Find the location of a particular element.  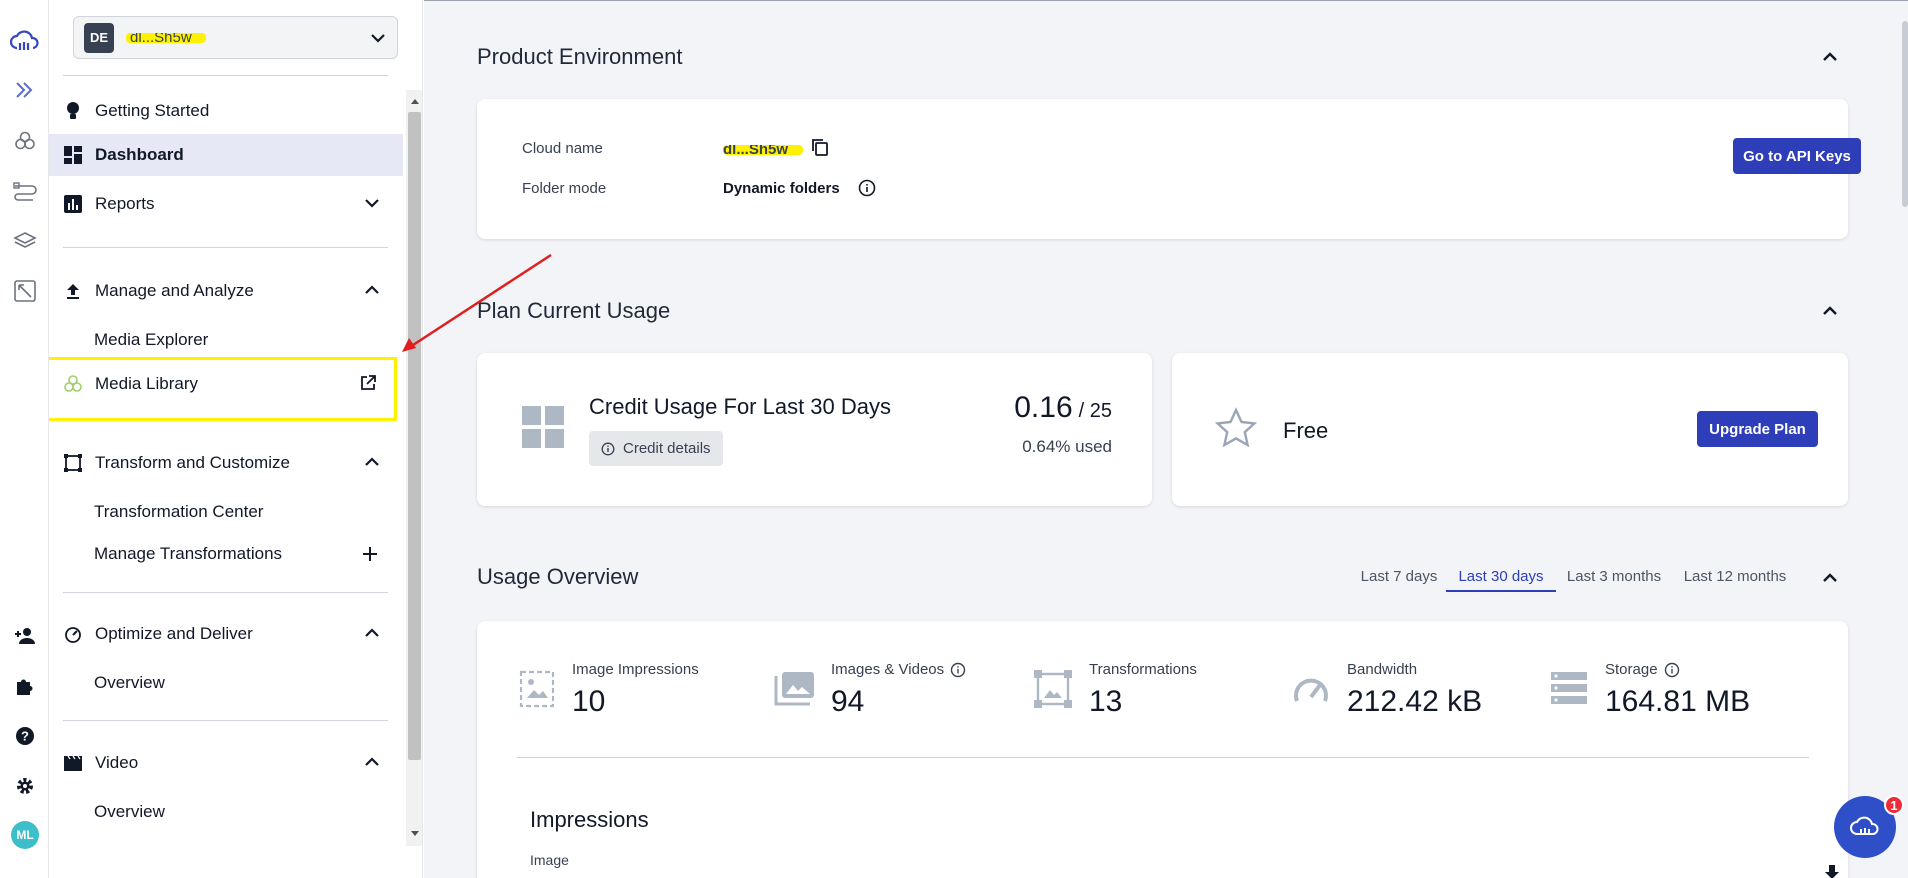

chevron-down-icon is located at coordinates (372, 203).